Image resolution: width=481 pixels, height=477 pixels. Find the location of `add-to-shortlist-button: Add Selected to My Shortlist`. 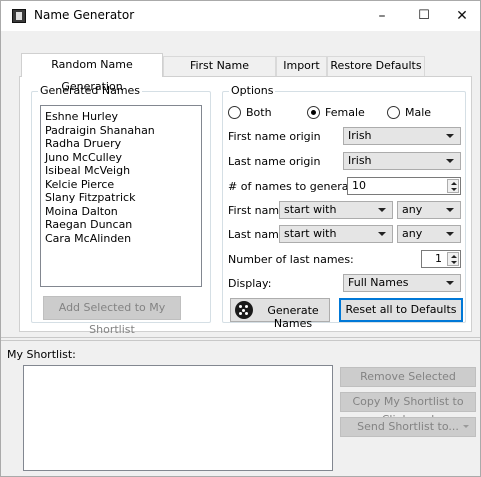

add-to-shortlist-button: Add Selected to My Shortlist is located at coordinates (112, 316).